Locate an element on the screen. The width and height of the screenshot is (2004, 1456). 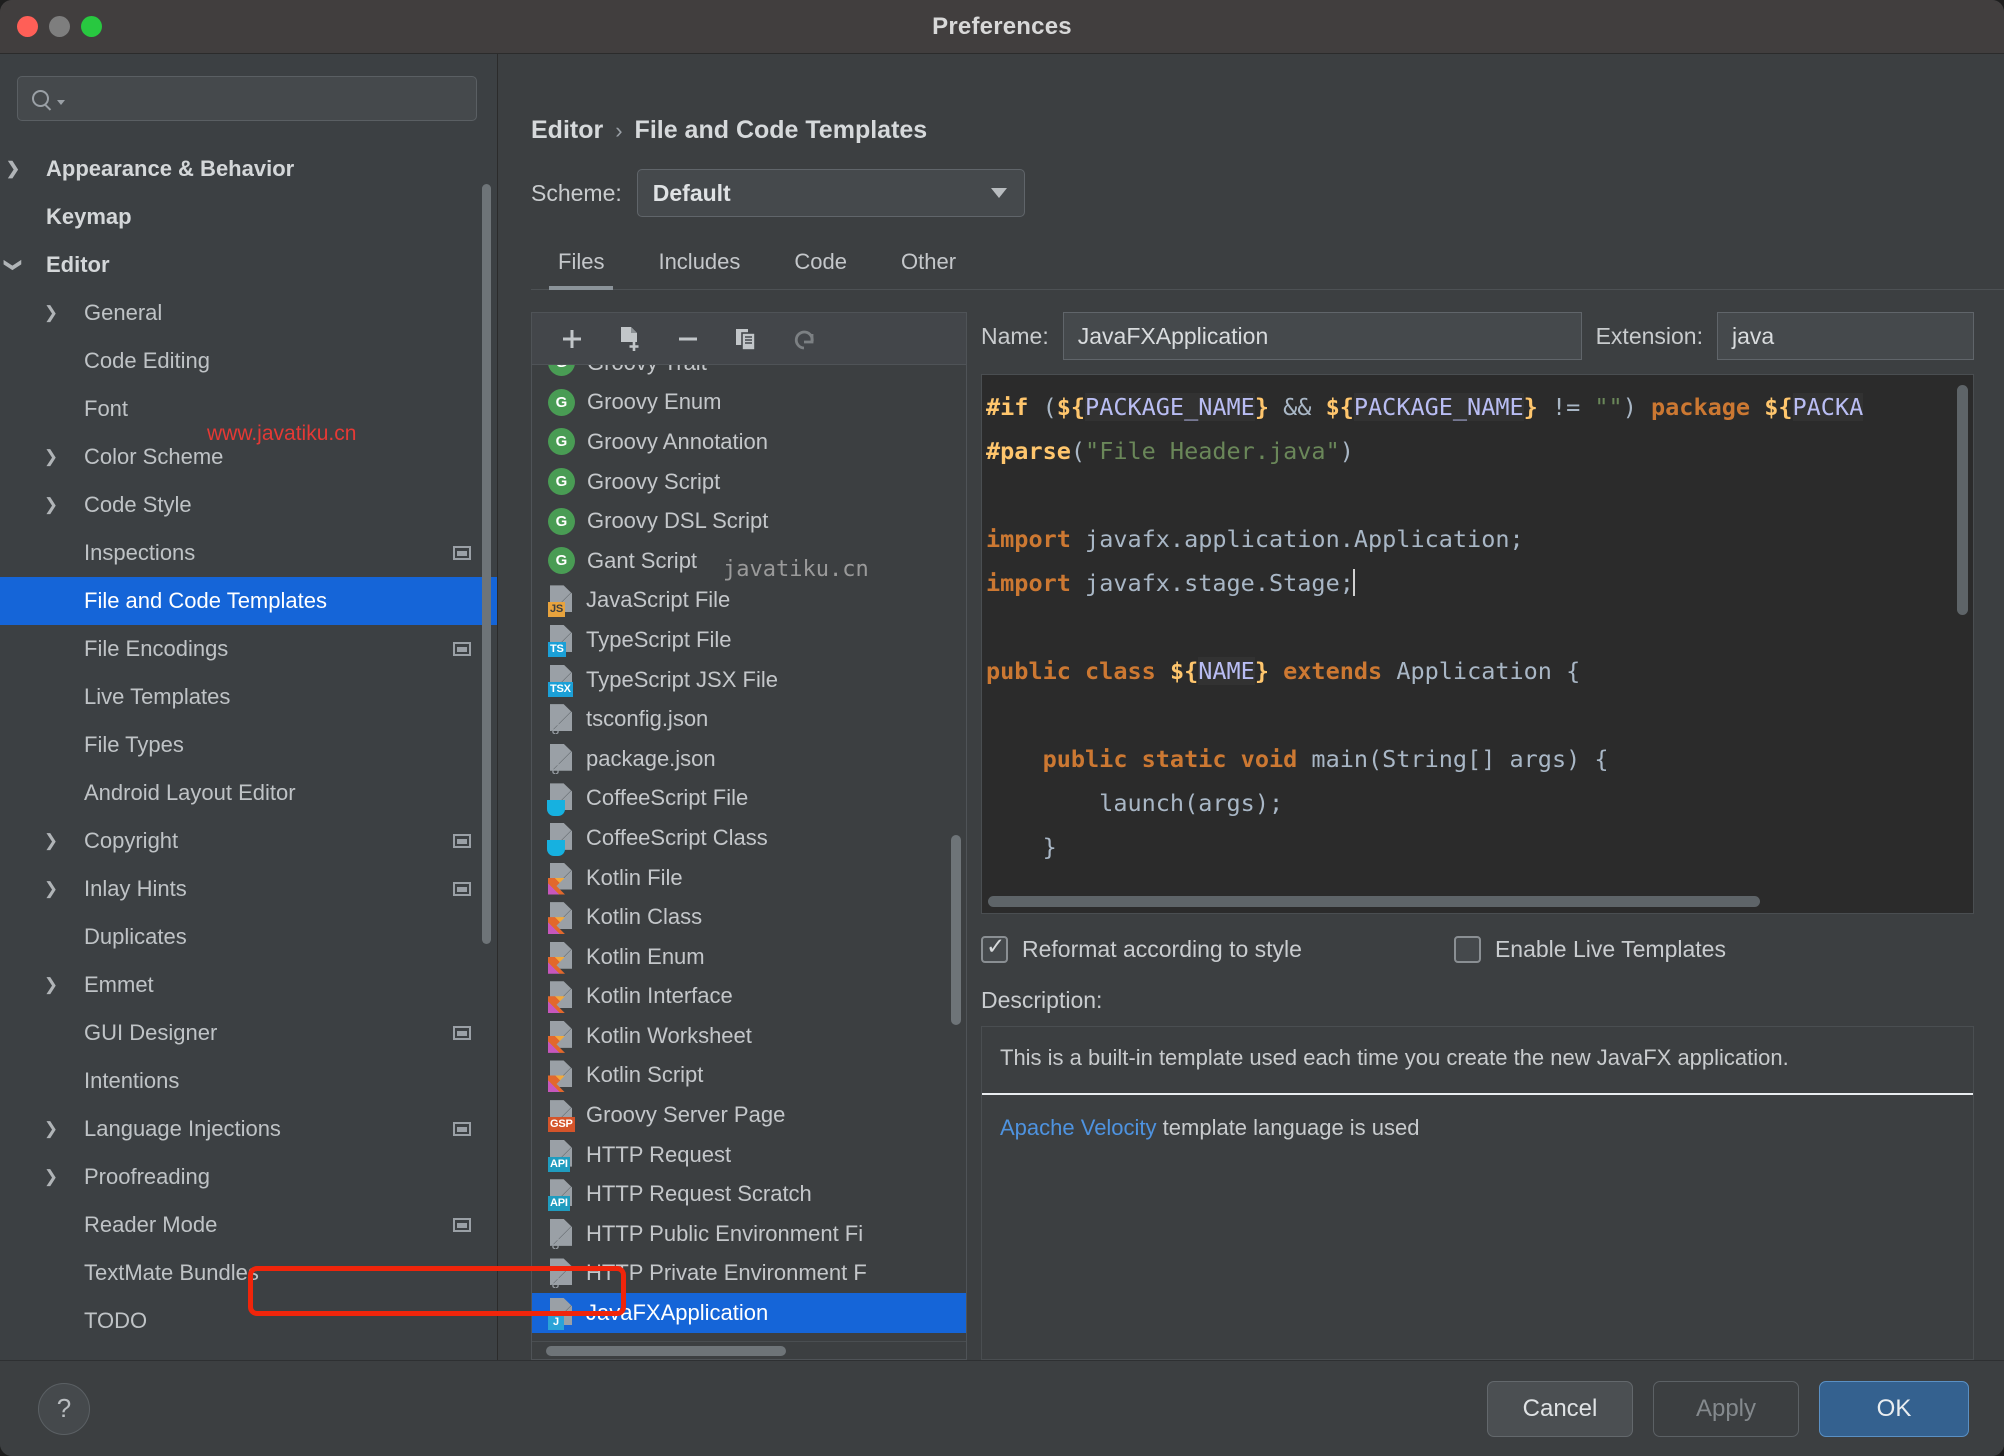
sidebar-item-plugins: Plugins is located at coordinates (248, 1352).